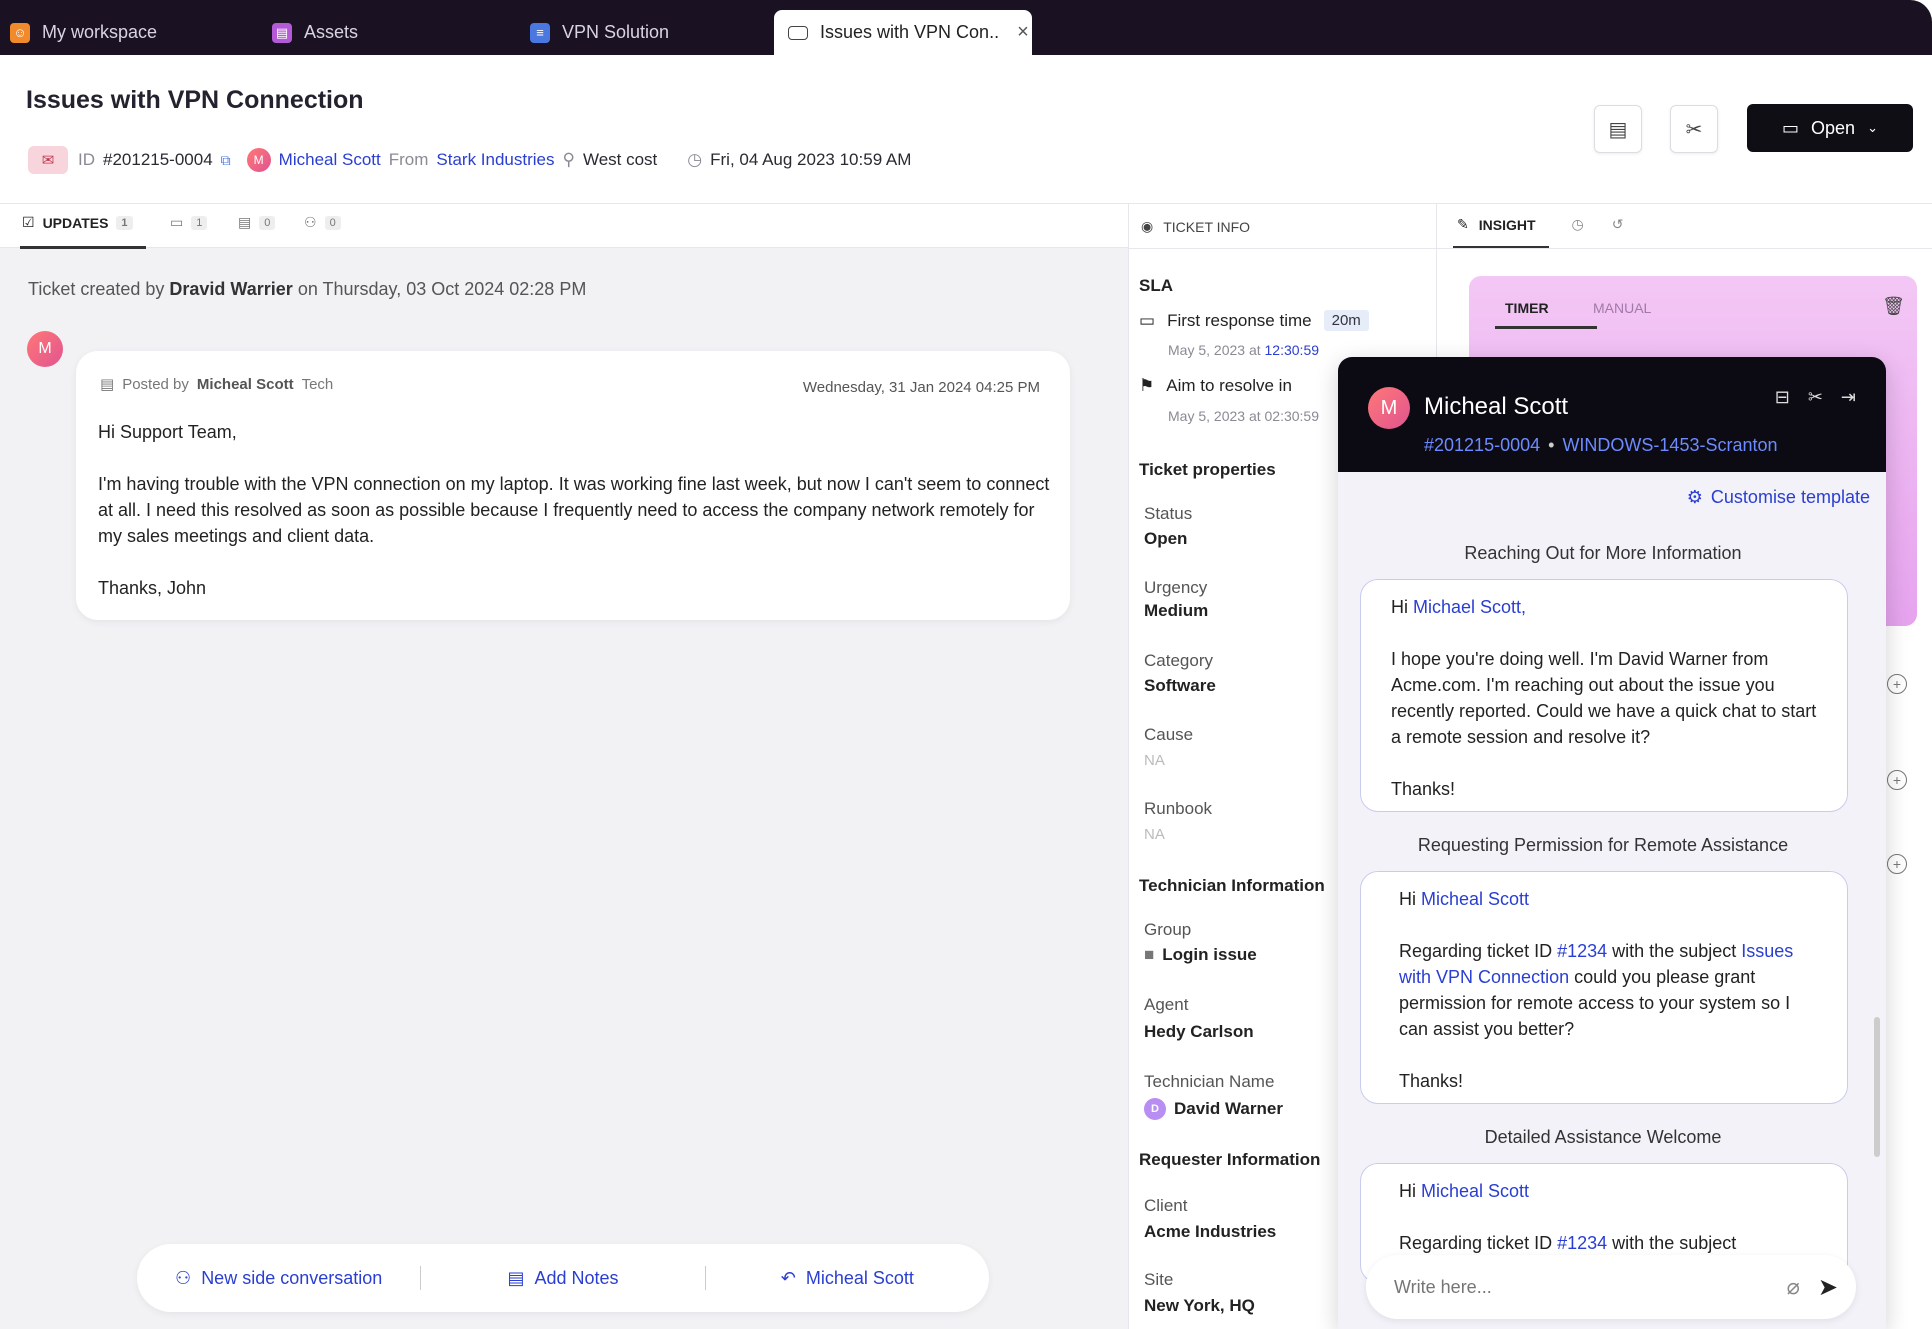  What do you see at coordinates (1228, 1108) in the screenshot?
I see `technician-name: David Warner` at bounding box center [1228, 1108].